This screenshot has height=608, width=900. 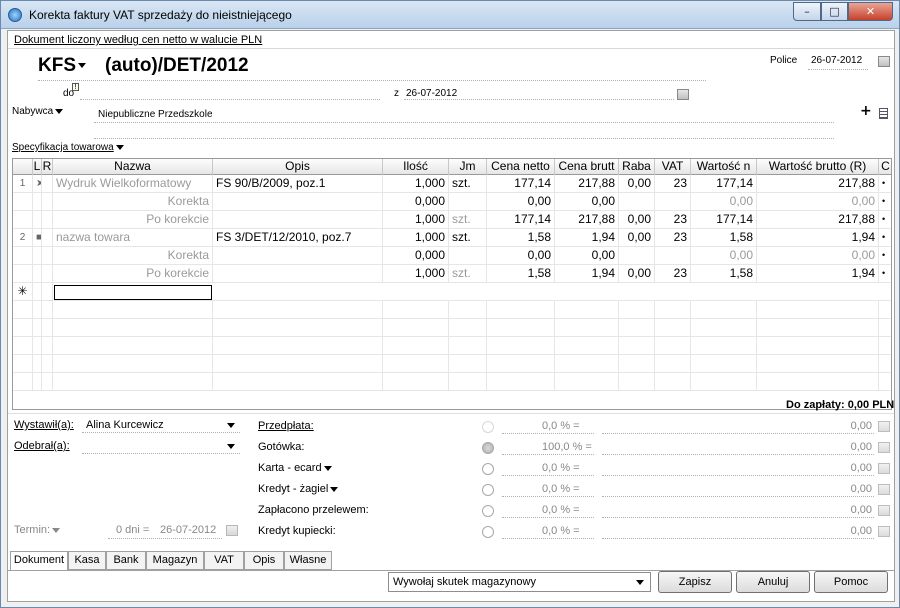 I want to click on cell-c: •, so click(x=885, y=238).